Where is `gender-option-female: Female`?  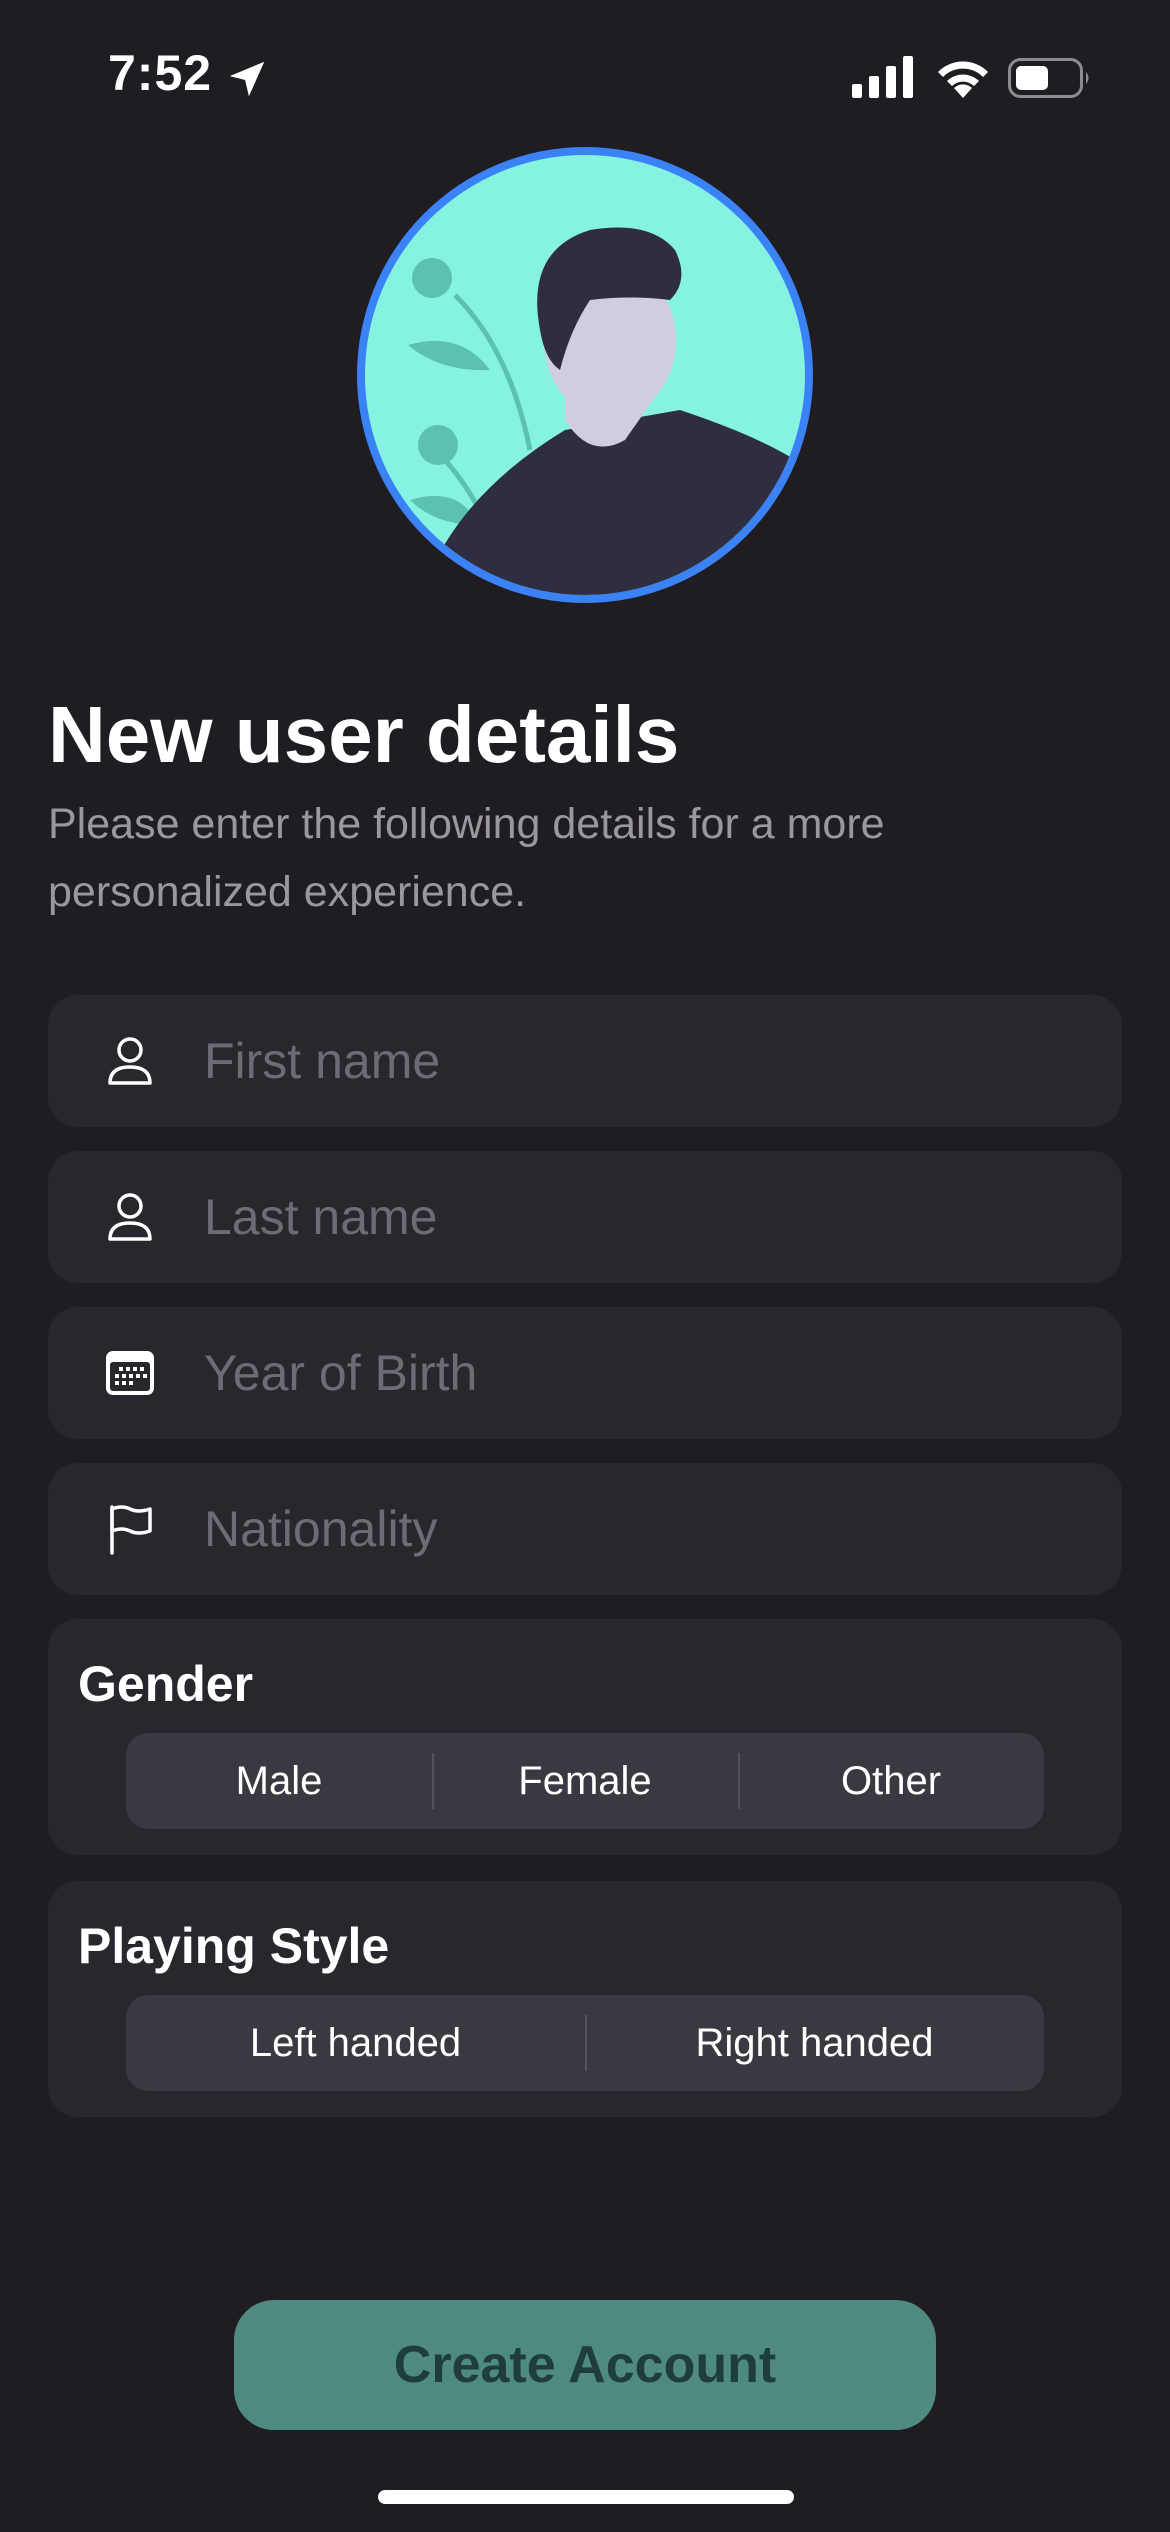 gender-option-female: Female is located at coordinates (585, 1781).